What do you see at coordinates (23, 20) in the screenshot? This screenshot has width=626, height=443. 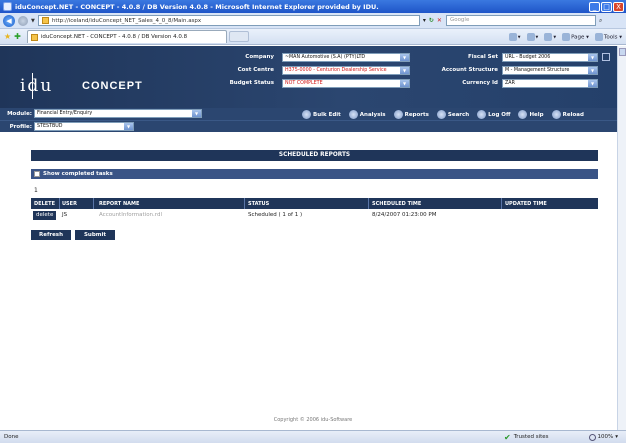 I see `forward-button` at bounding box center [23, 20].